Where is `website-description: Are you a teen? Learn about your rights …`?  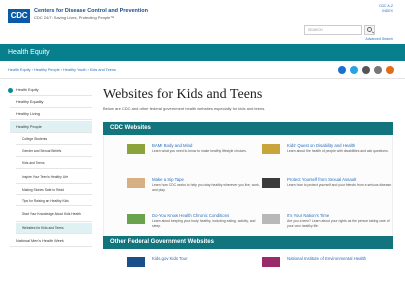
website-description: Are you a teen? Learn about your rights … is located at coordinates (338, 223).